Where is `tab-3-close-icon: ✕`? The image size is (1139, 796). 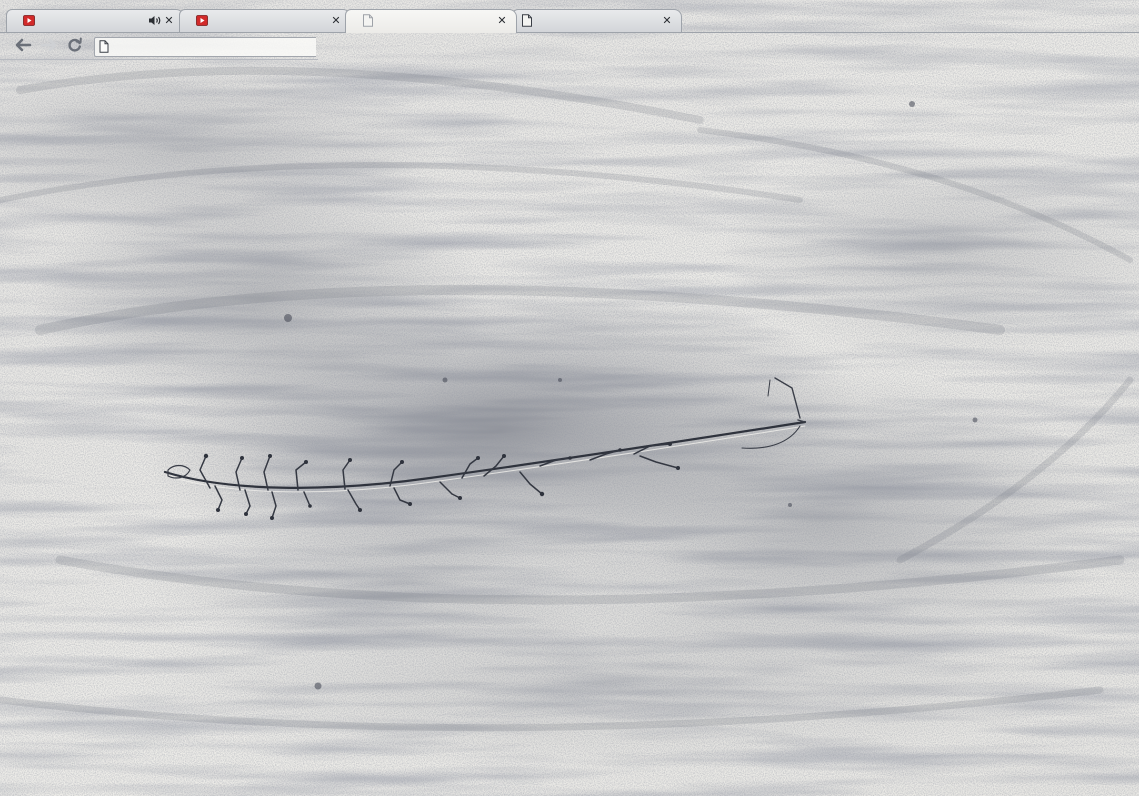
tab-3-close-icon: ✕ is located at coordinates (502, 20).